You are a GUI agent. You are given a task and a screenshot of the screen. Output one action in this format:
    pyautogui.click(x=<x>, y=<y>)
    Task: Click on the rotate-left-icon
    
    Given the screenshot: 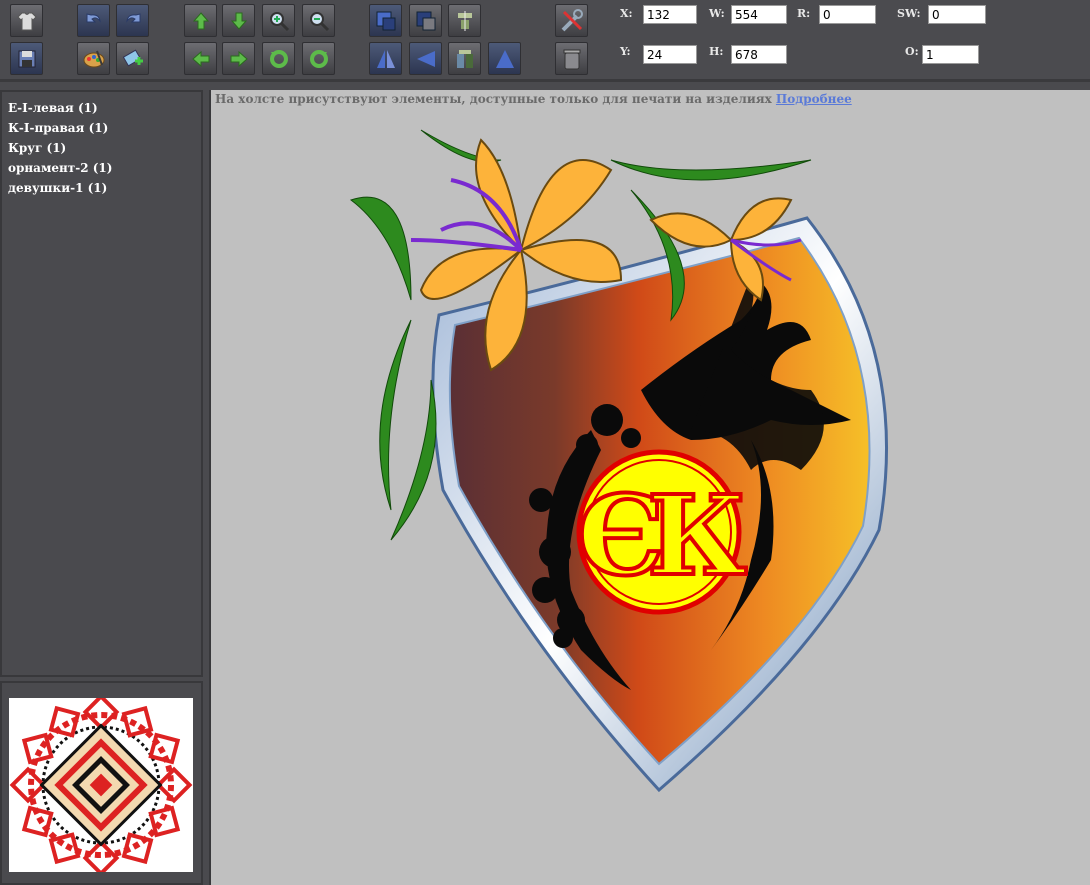 What is the action you would take?
    pyautogui.click(x=278, y=58)
    